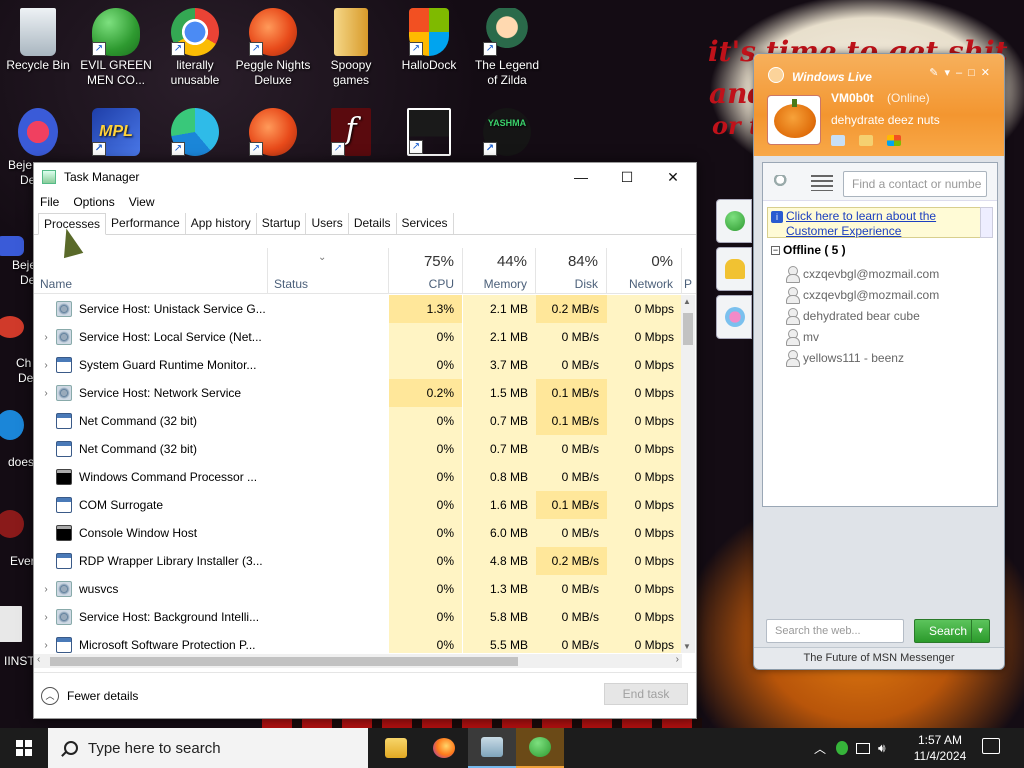 The width and height of the screenshot is (1024, 768). I want to click on contacts-tab, so click(734, 221).